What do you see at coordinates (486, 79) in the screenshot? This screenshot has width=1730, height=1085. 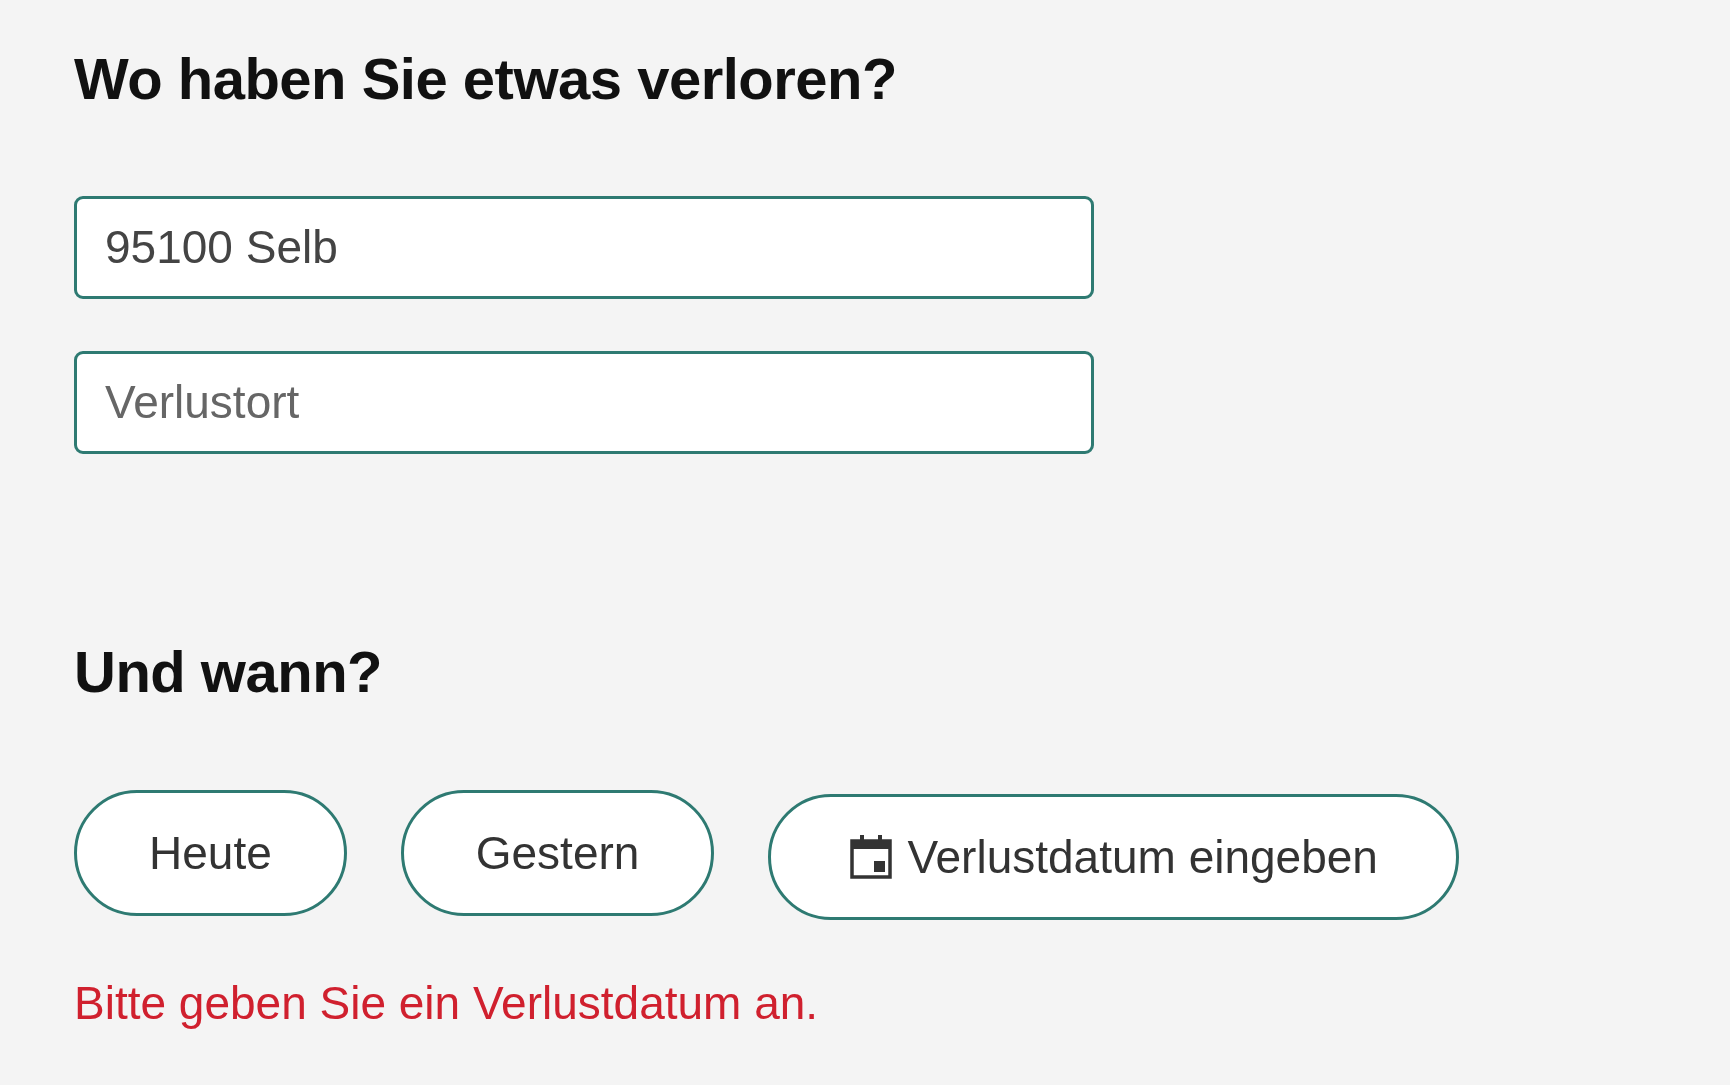 I see `section-heading: Wo haben Sie etwas verloren?` at bounding box center [486, 79].